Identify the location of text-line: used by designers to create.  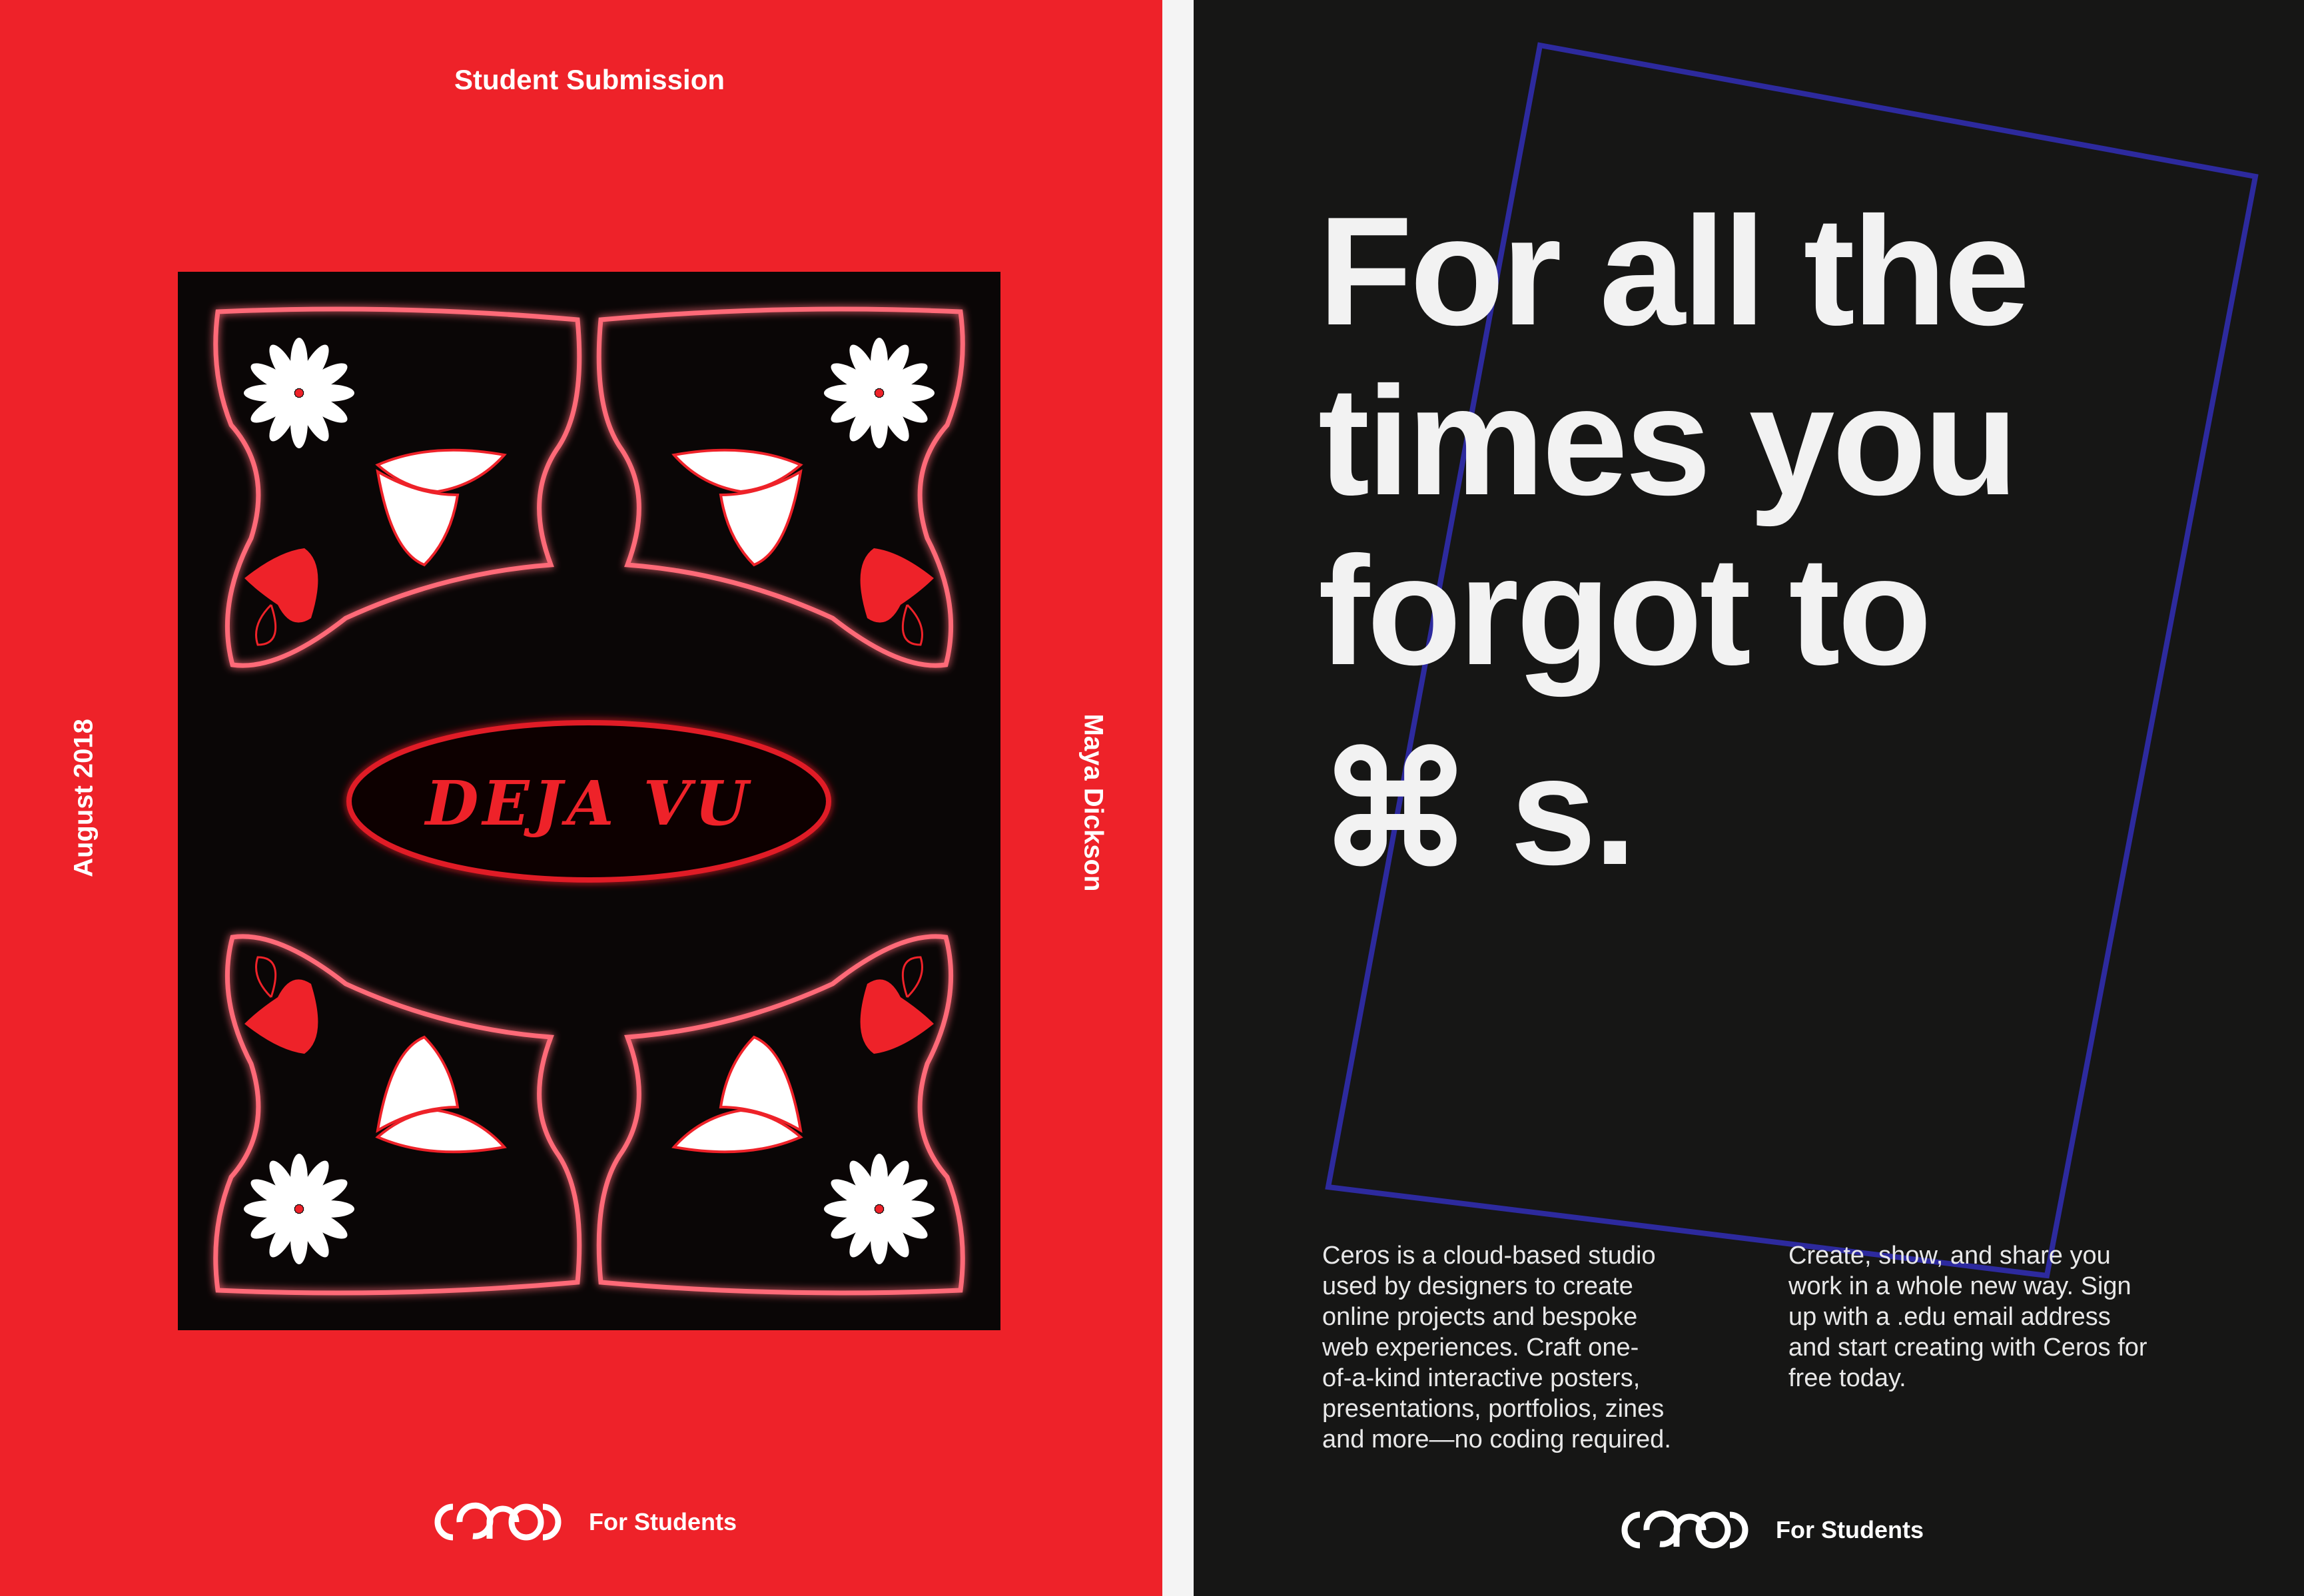
(1477, 1286).